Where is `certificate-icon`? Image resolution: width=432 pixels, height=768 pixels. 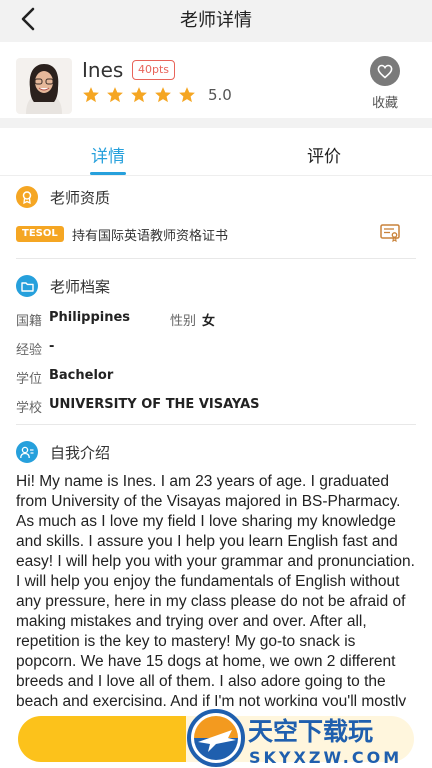 certificate-icon is located at coordinates (390, 235).